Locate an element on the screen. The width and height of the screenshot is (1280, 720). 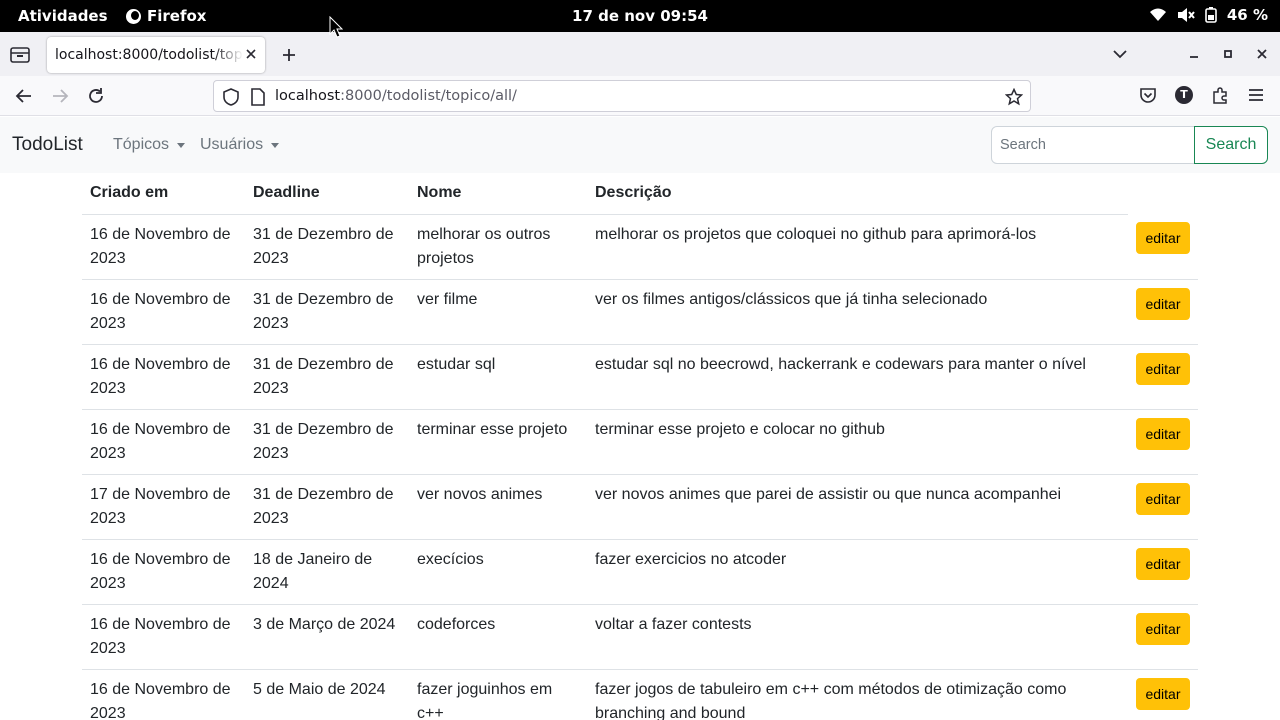
cell-deadline: 3 de Março de 2024 is located at coordinates (327, 637).